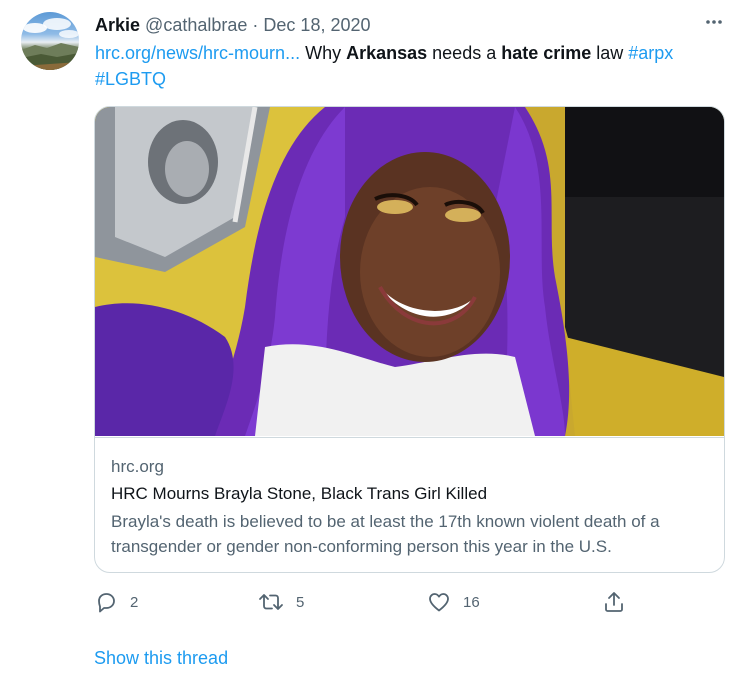  I want to click on more-button, so click(714, 24).